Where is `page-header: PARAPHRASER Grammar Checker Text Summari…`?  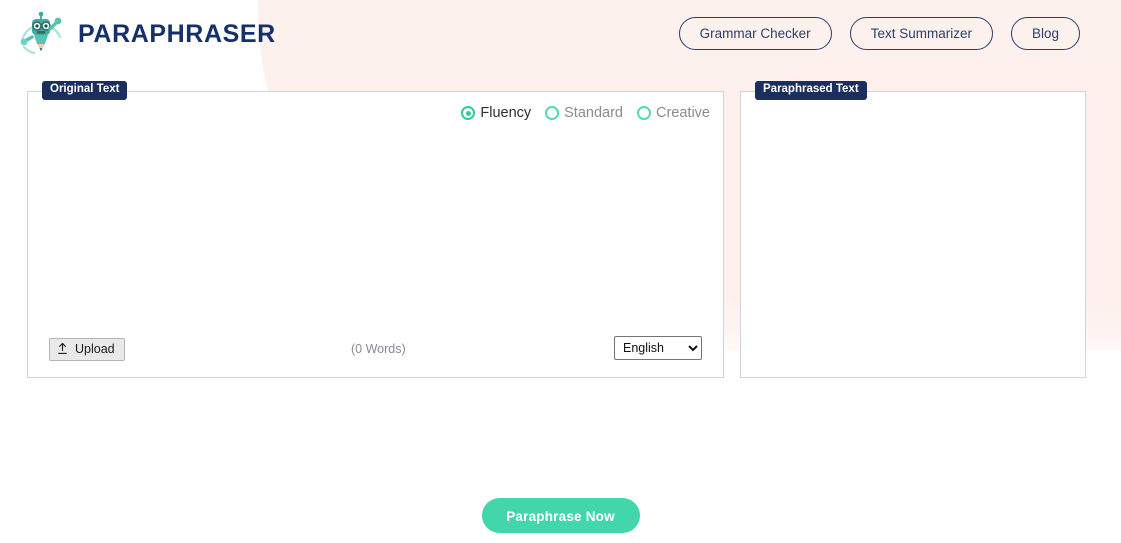
page-header: PARAPHRASER Grammar Checker Text Summari… is located at coordinates (560, 33).